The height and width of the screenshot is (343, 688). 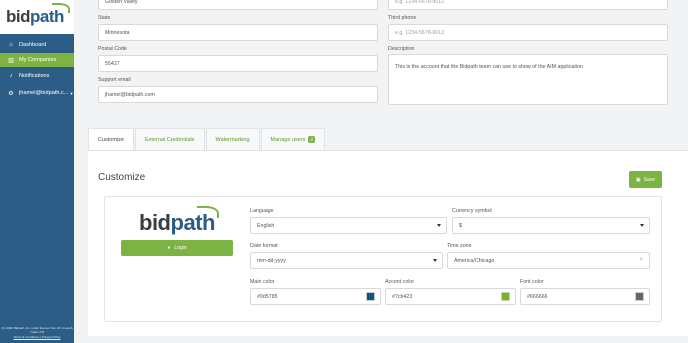 I want to click on sidebar-item-my-companies: ▥ My Companies, so click(x=37, y=60).